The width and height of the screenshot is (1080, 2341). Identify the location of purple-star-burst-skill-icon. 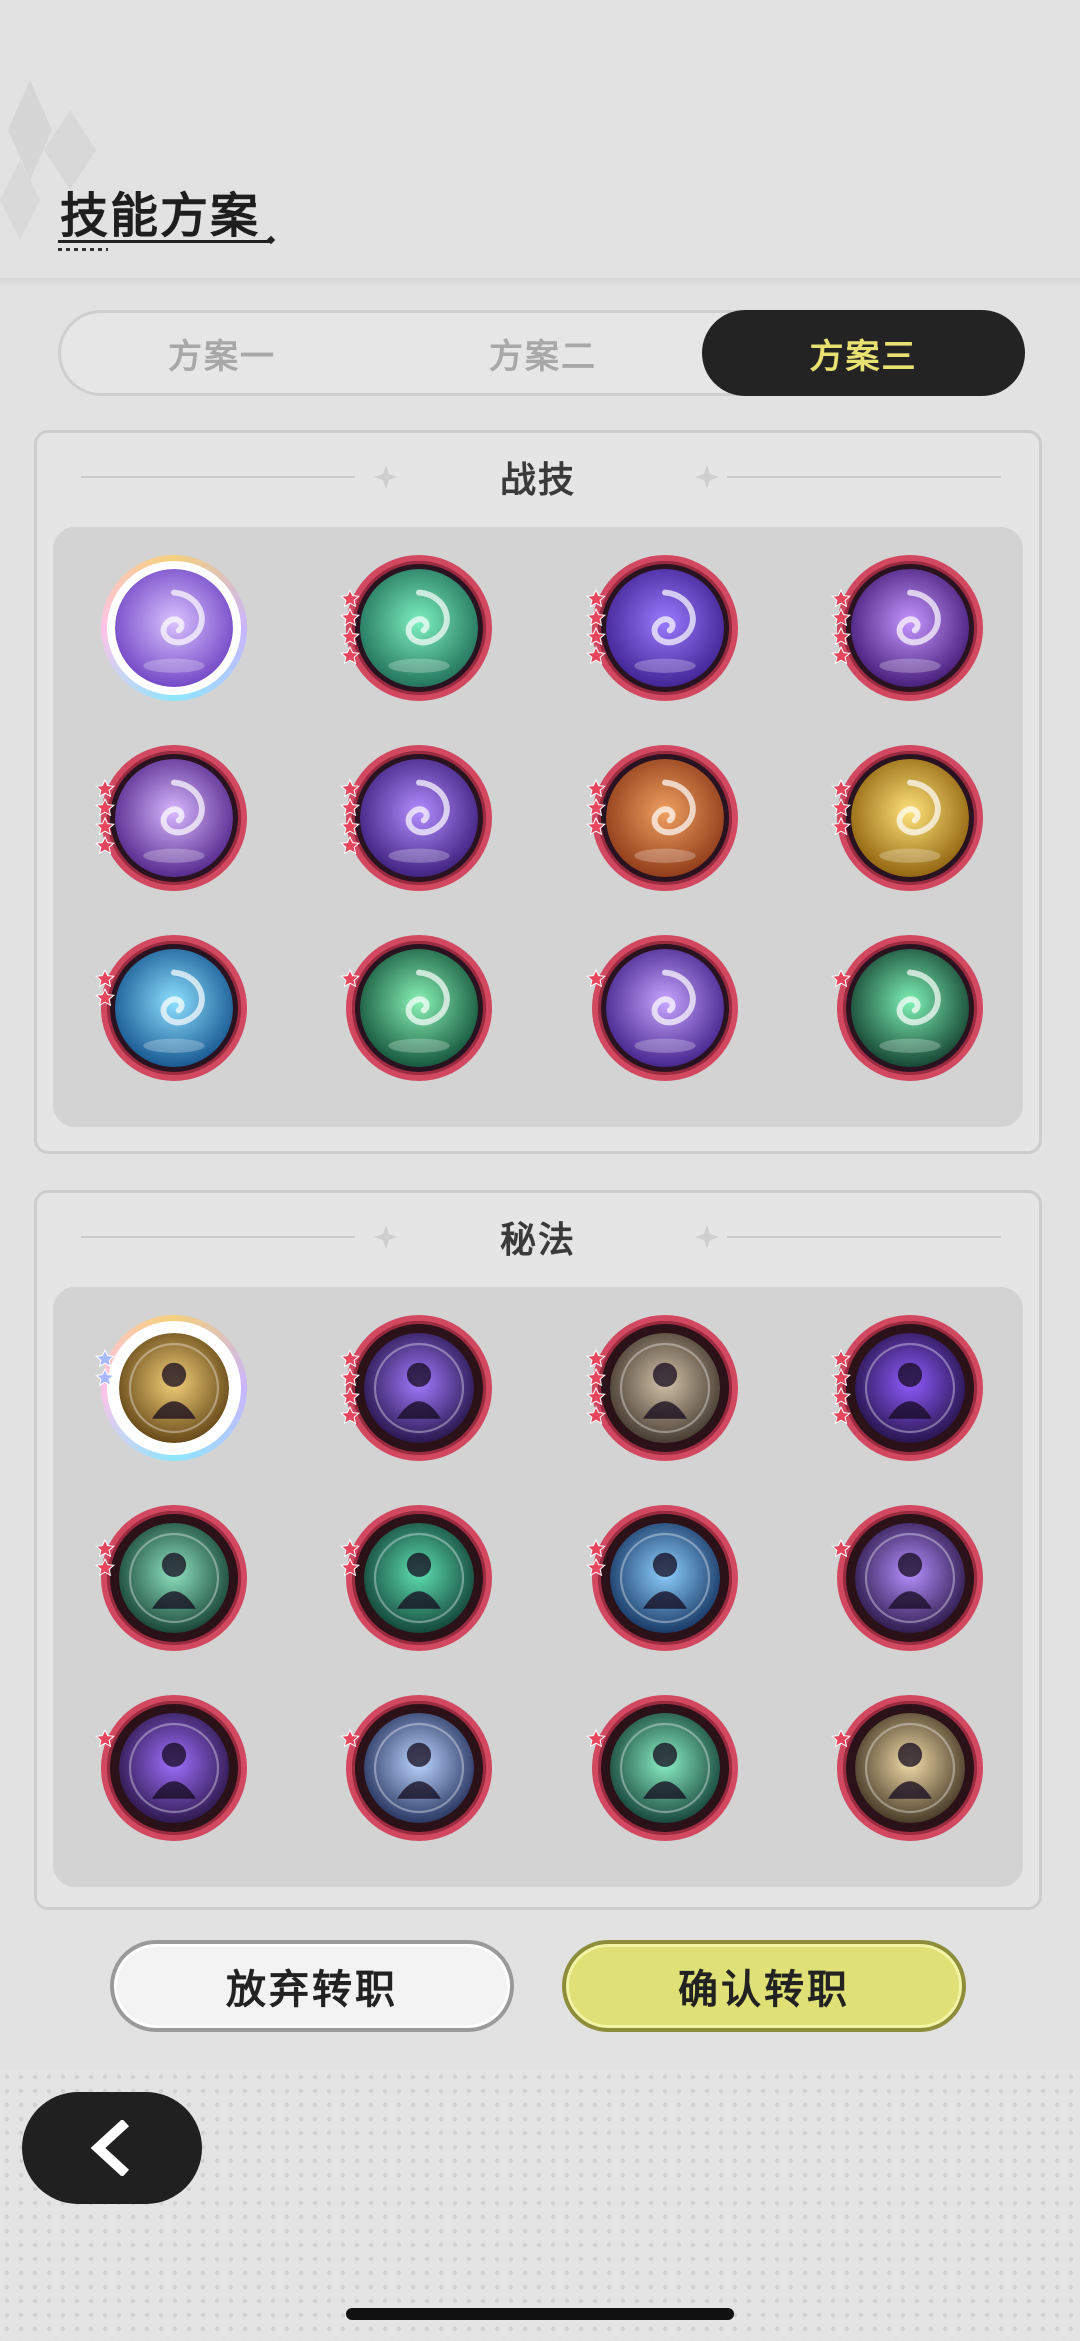
(907, 628).